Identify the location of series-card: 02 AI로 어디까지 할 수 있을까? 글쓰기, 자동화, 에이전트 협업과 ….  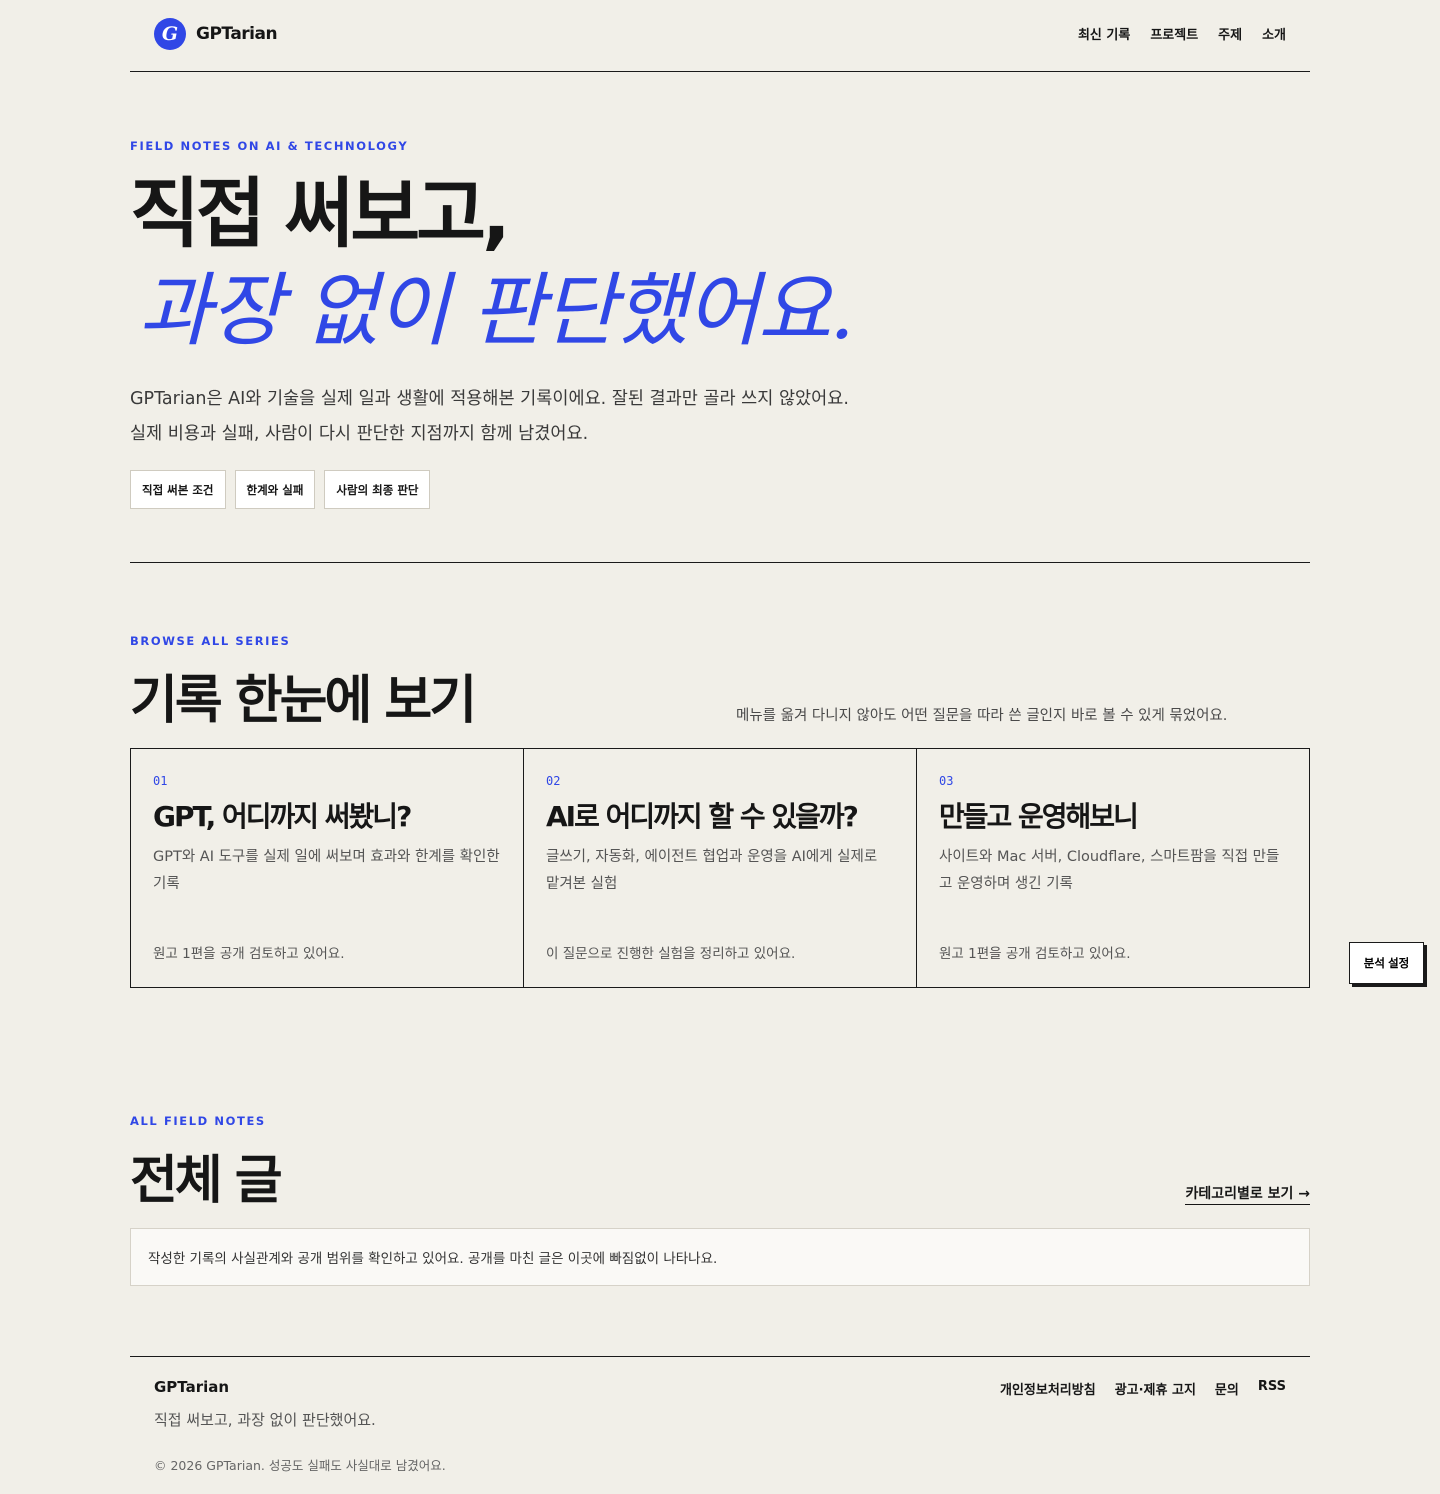
(720, 868).